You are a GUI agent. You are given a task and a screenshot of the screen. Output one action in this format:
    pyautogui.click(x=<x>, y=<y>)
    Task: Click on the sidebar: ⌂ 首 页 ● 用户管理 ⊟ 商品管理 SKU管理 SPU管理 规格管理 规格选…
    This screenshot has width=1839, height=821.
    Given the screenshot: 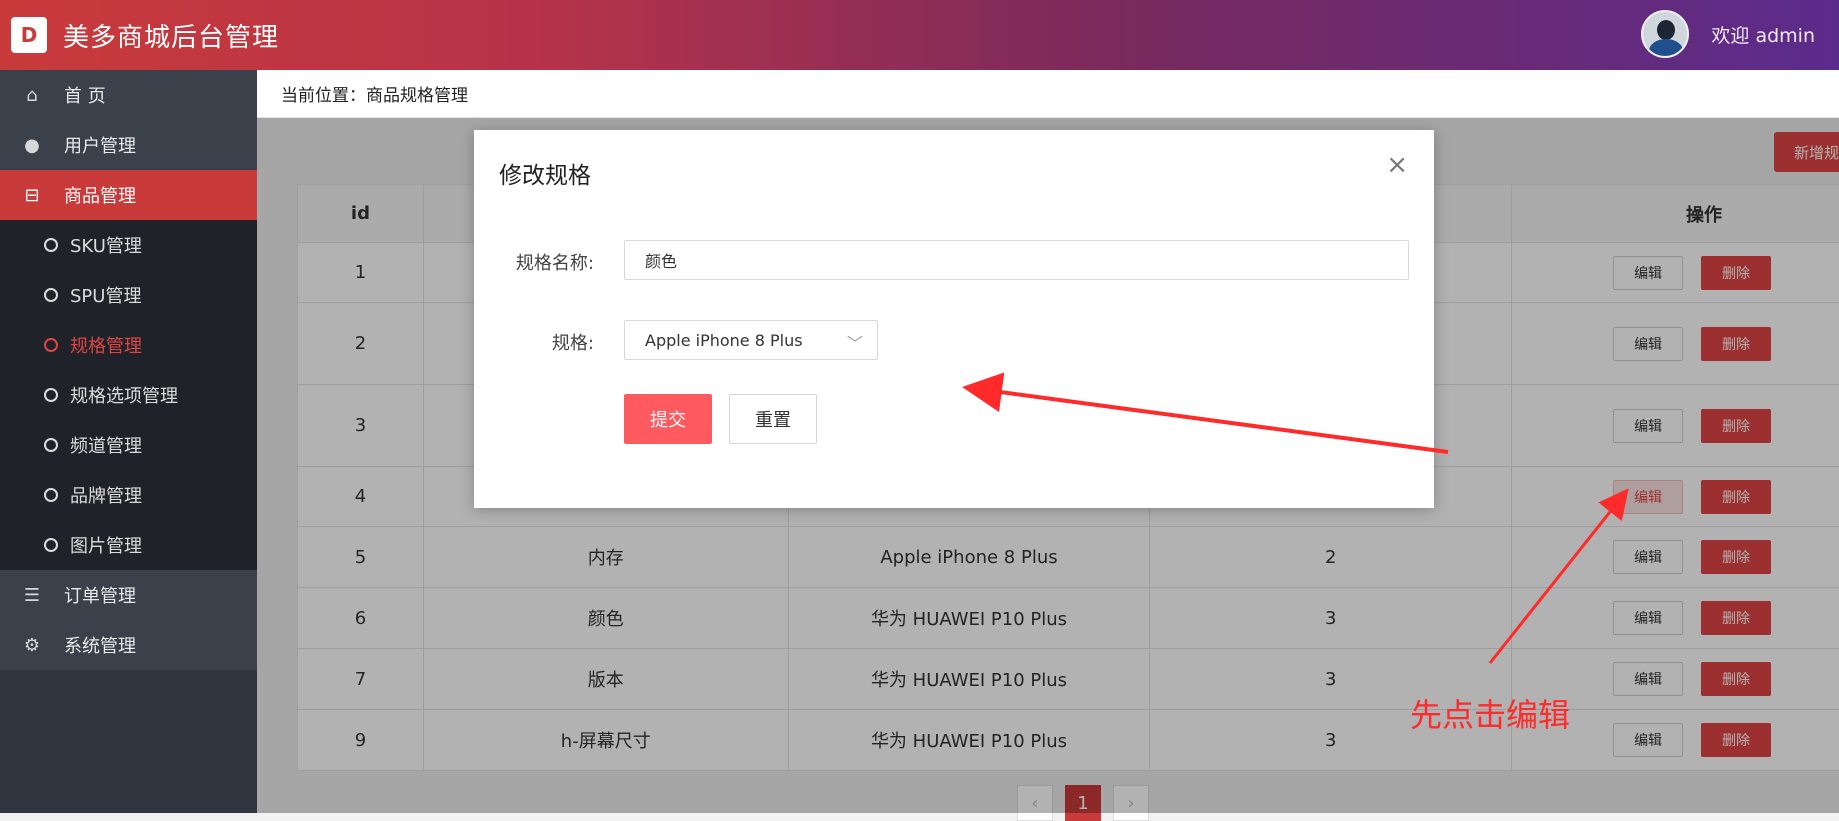 What is the action you would take?
    pyautogui.click(x=128, y=441)
    